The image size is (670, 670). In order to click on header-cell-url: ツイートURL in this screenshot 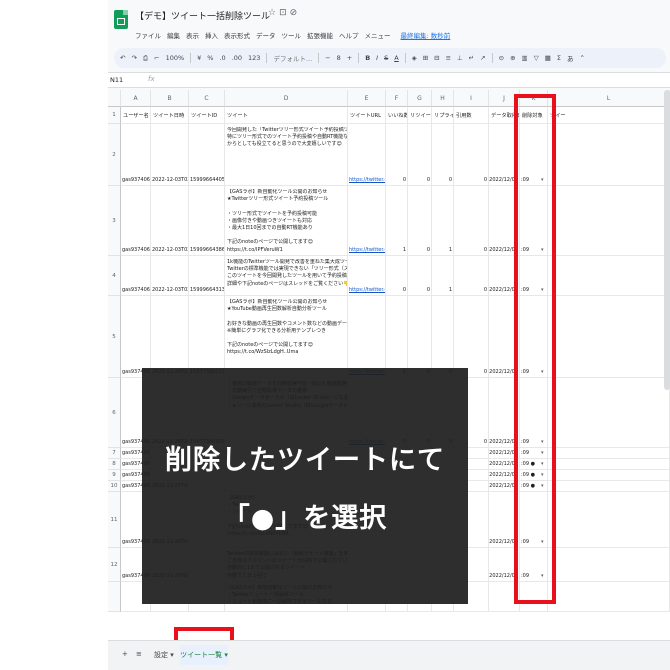, I will do `click(367, 115)`.